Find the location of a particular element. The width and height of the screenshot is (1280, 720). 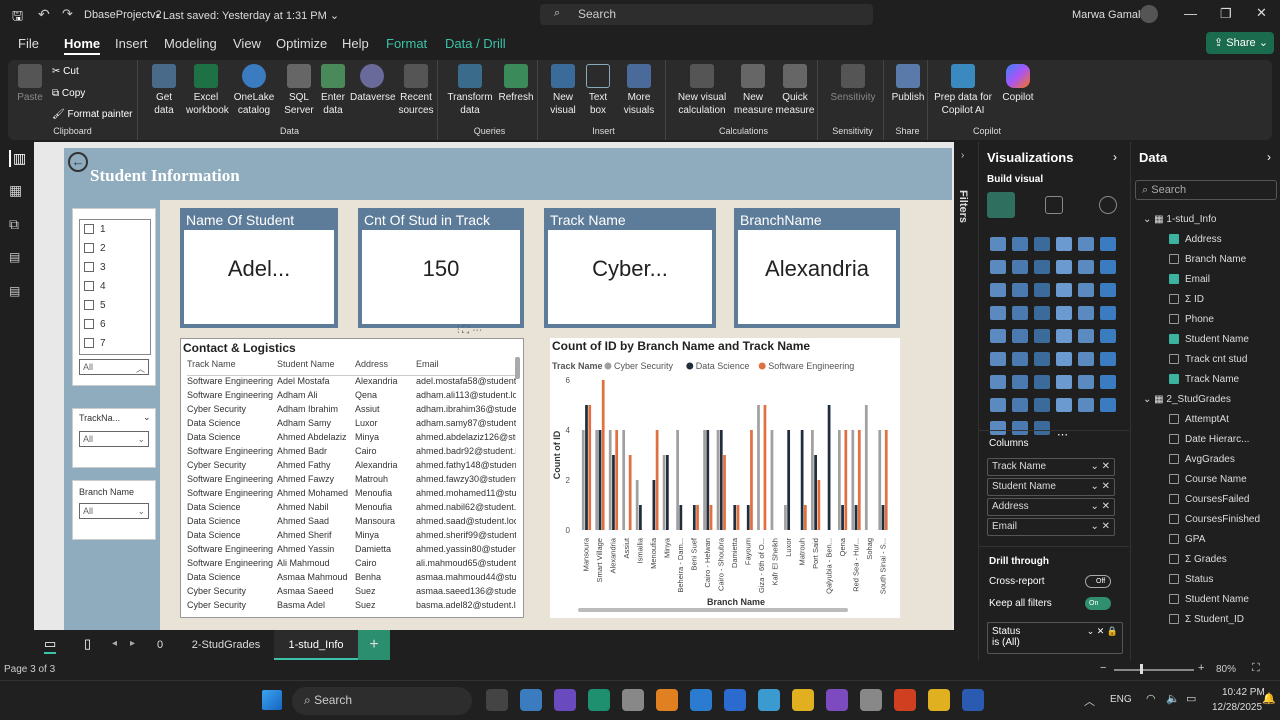

maximize-icon: ❐ is located at coordinates (1226, 14).